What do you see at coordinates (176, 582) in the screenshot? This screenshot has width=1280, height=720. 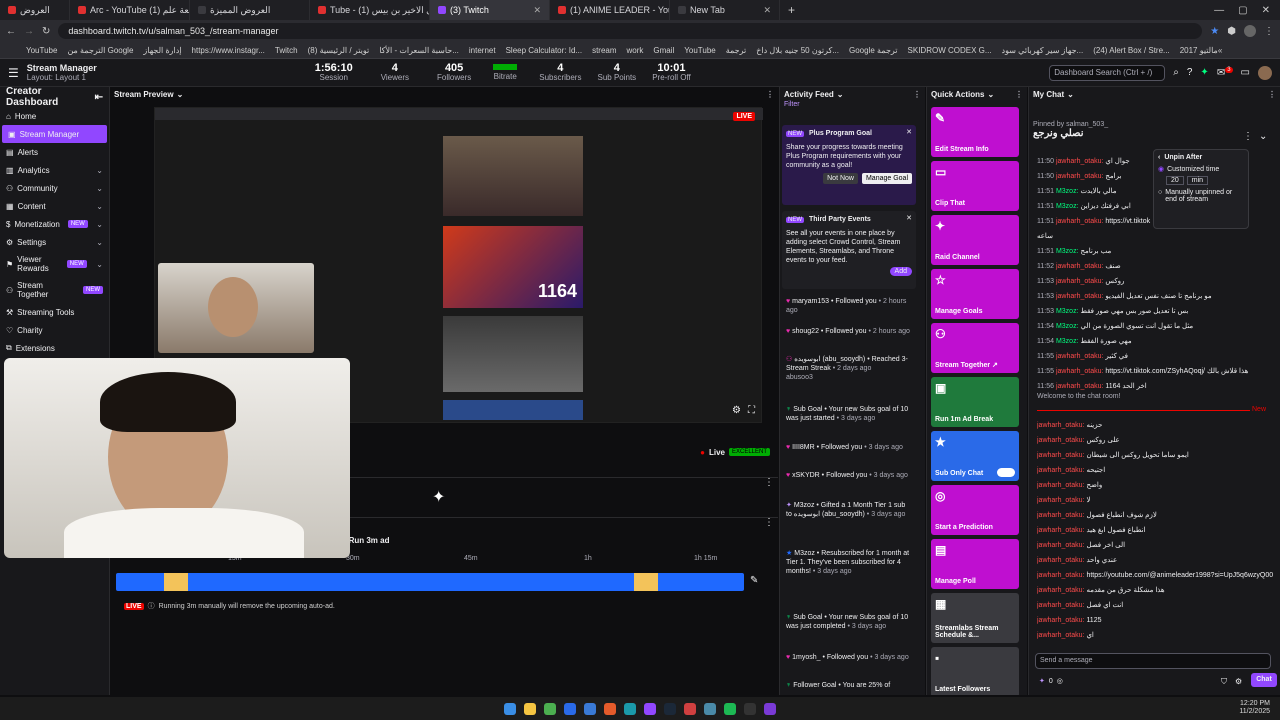 I see `ad-slot` at bounding box center [176, 582].